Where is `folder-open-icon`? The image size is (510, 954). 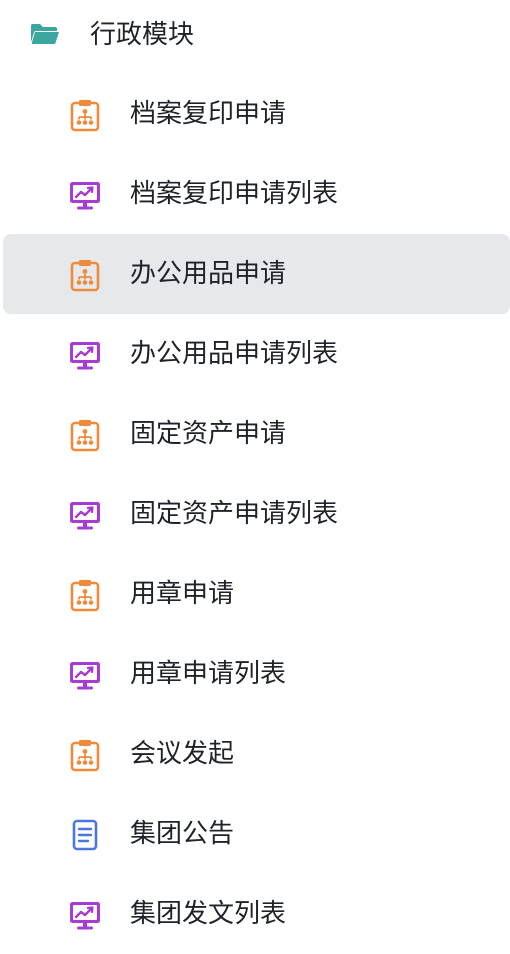 folder-open-icon is located at coordinates (45, 34).